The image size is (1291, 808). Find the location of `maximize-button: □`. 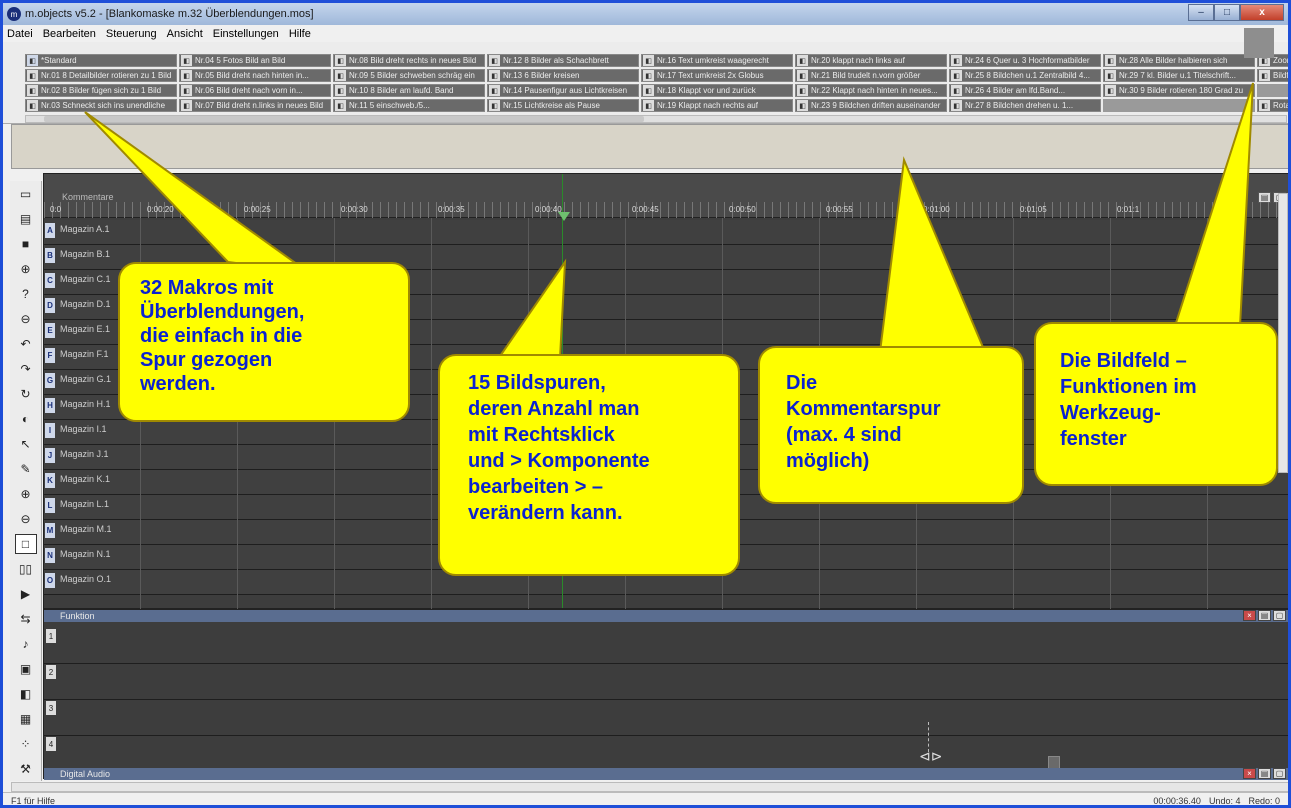

maximize-button: □ is located at coordinates (1227, 12).